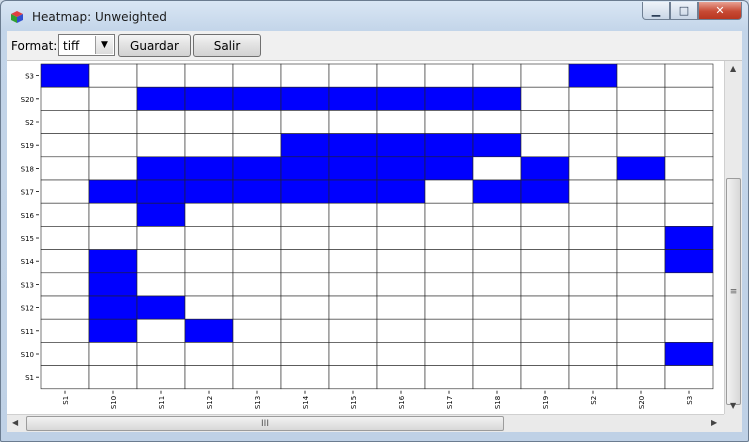  What do you see at coordinates (684, 11) in the screenshot?
I see `maximize-button: □` at bounding box center [684, 11].